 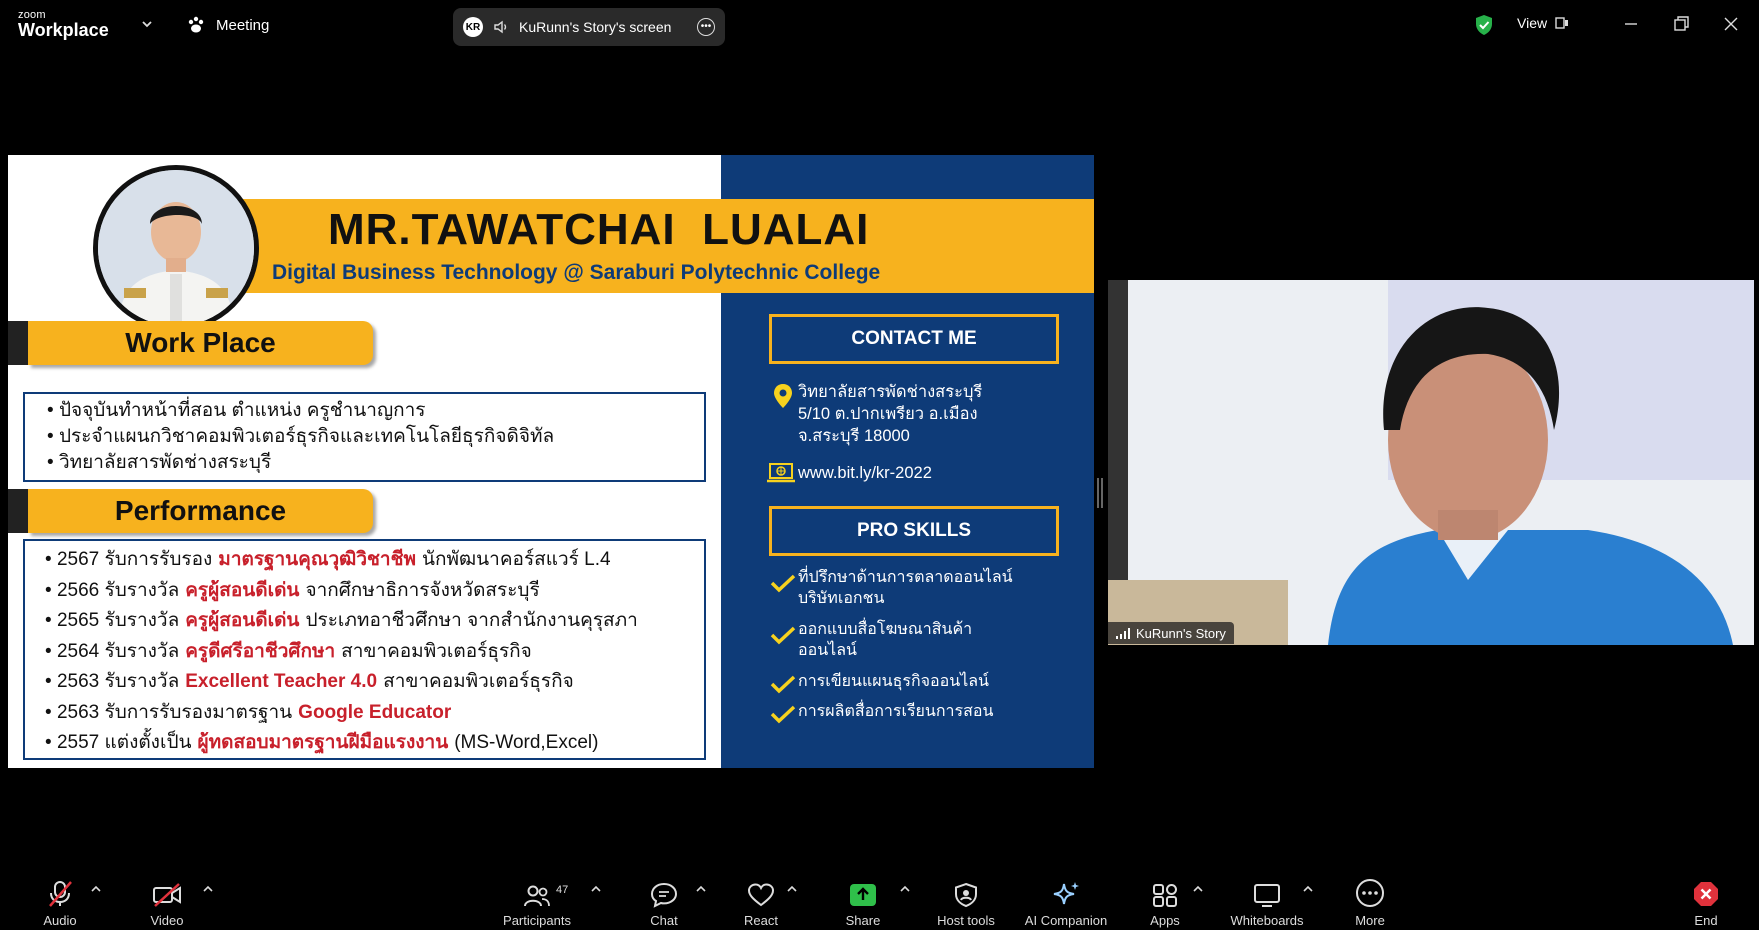 I want to click on whiteboards-label: Whiteboards, so click(x=1267, y=920).